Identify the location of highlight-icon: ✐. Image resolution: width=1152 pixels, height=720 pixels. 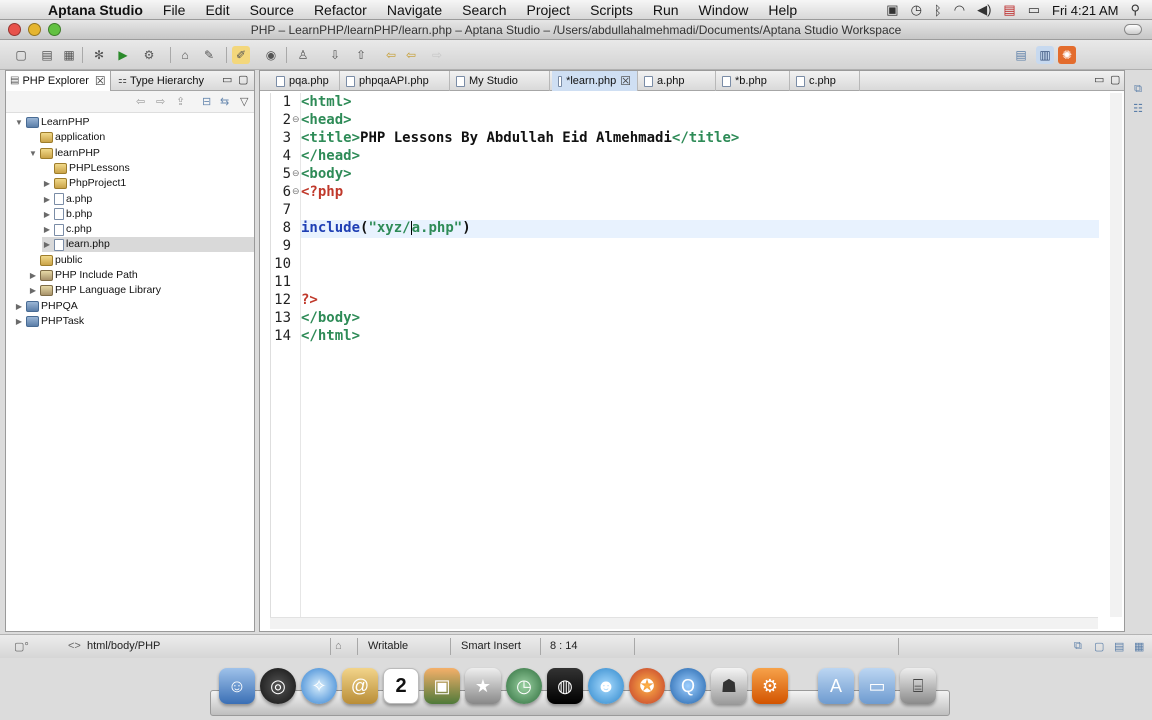
(241, 55).